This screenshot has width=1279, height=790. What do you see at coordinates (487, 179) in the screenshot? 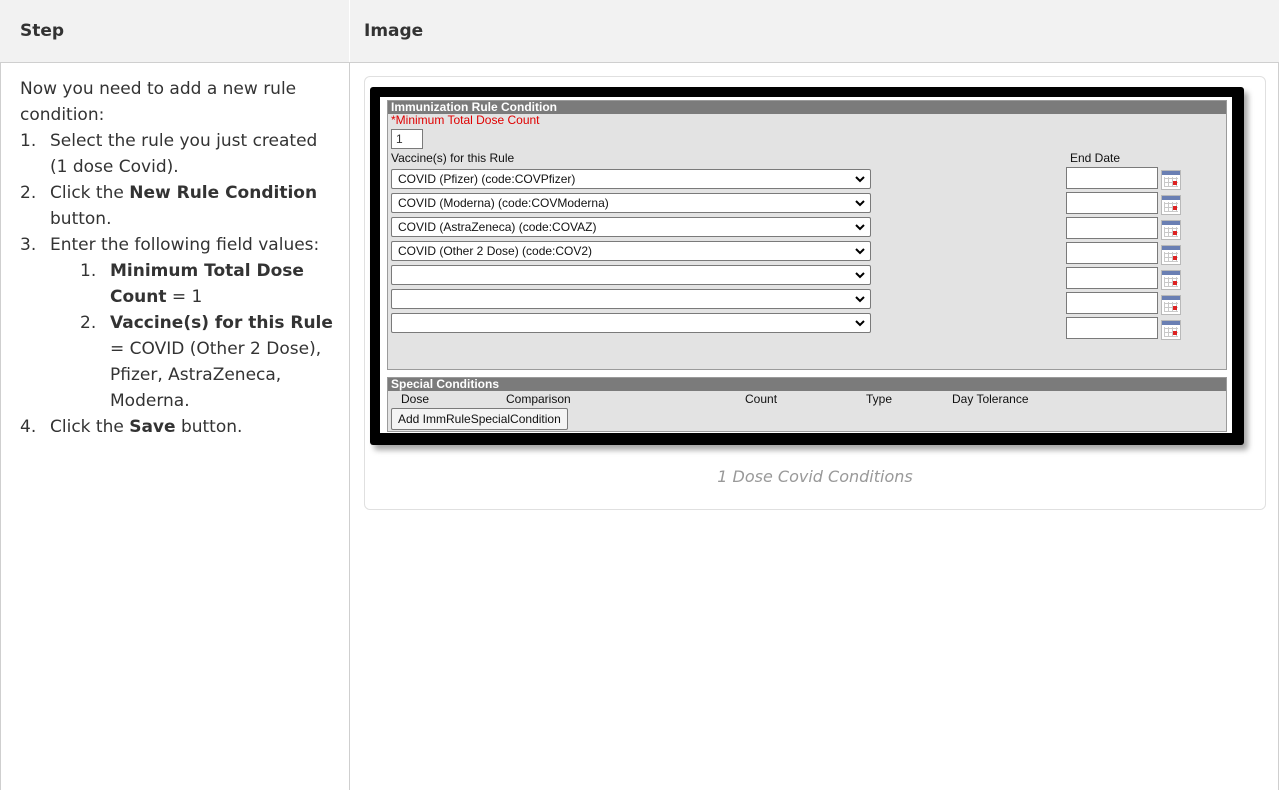
I see `vaccine-select-value: COVID (Pfizer) (code:COVPfizer)` at bounding box center [487, 179].